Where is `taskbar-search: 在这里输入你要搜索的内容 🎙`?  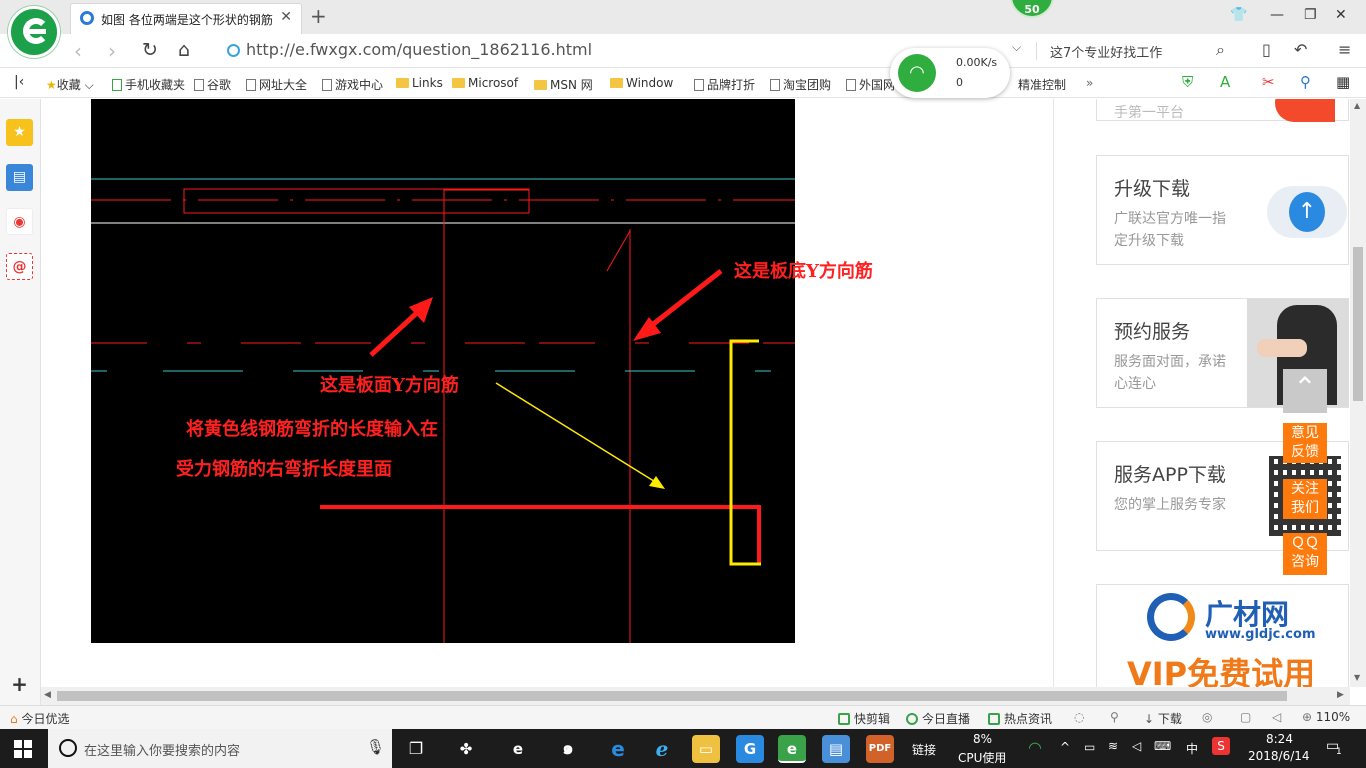
taskbar-search: 在这里输入你要搜索的内容 🎙 is located at coordinates (220, 748).